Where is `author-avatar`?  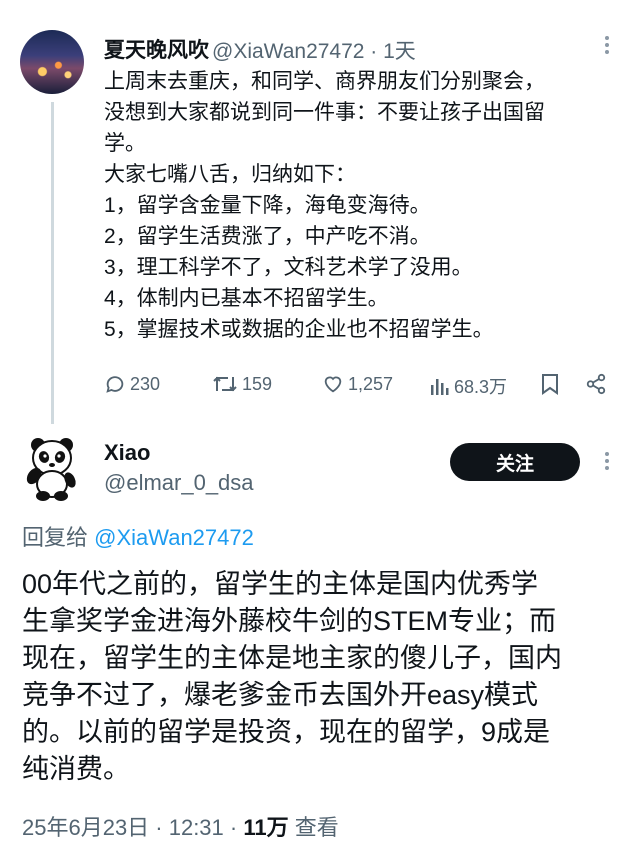
author-avatar is located at coordinates (52, 62).